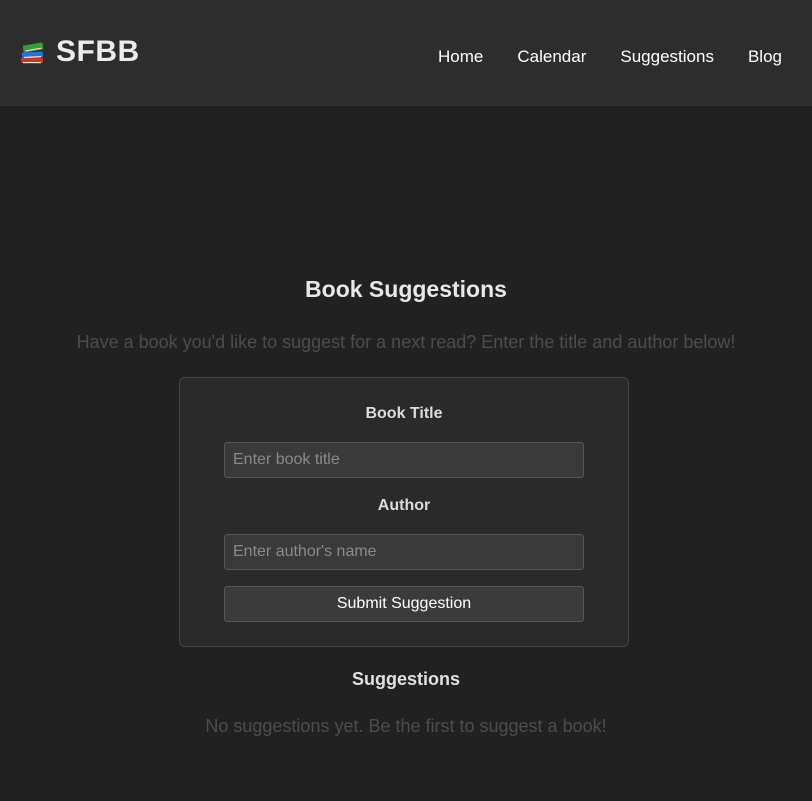 The image size is (812, 801). What do you see at coordinates (765, 57) in the screenshot?
I see `nav-link-blog: Blog` at bounding box center [765, 57].